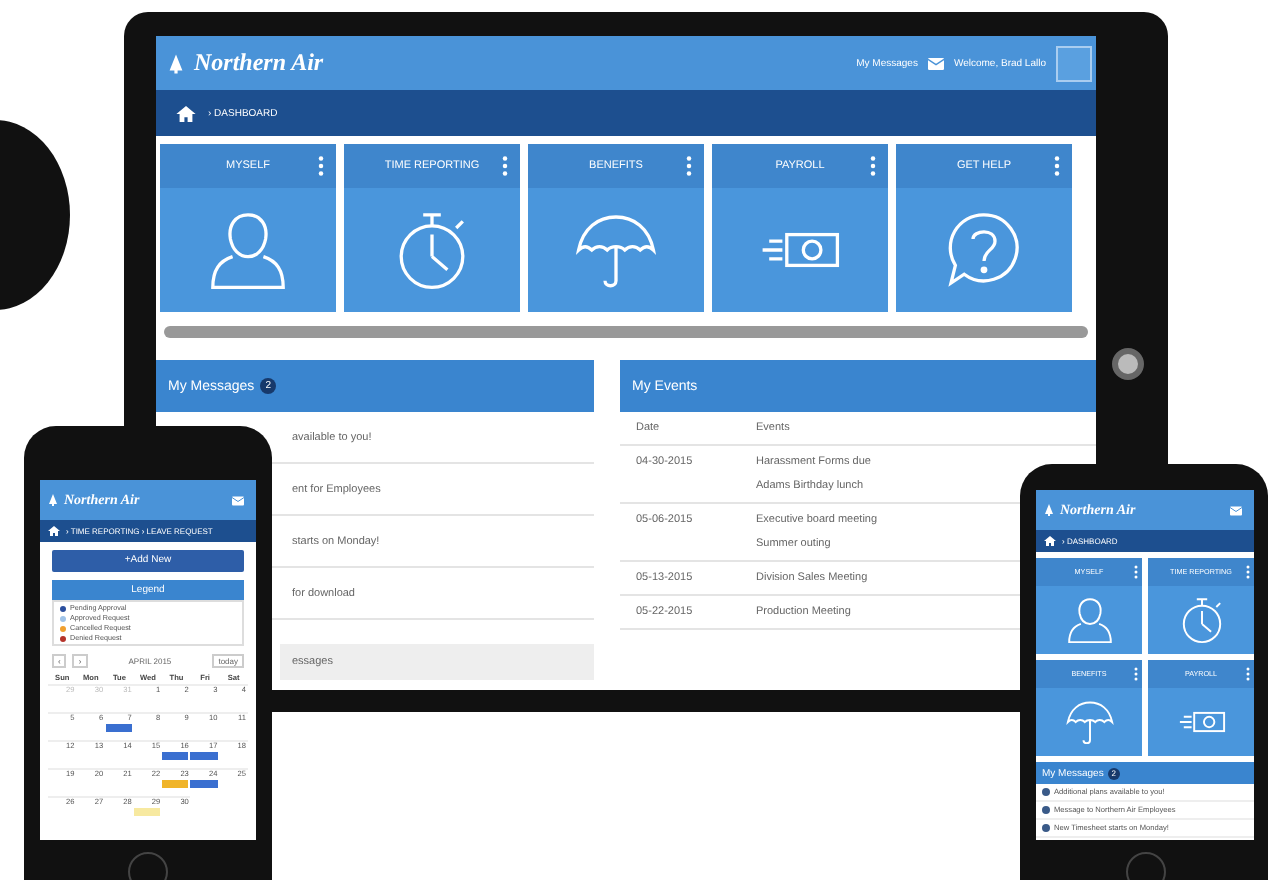 This screenshot has height=880, width=1272. Describe the element at coordinates (1089, 722) in the screenshot. I see `umbrella-icon` at that location.